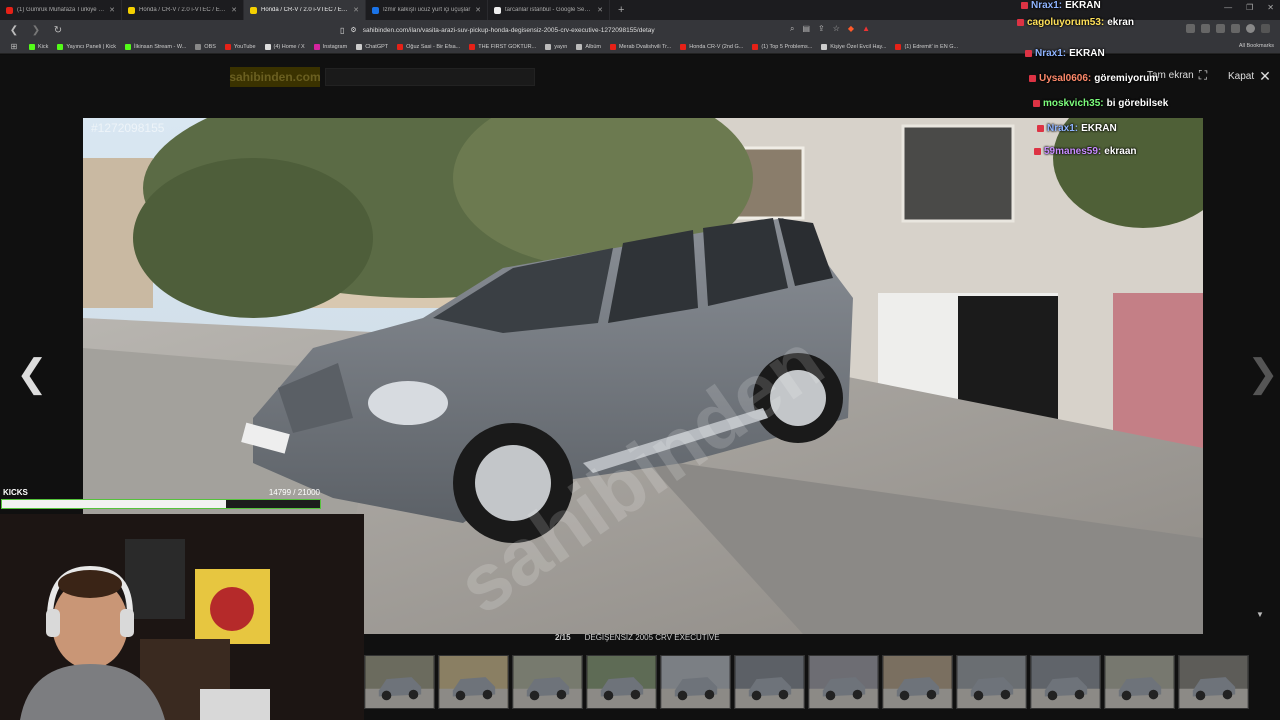  I want to click on bookmark-item: OBS, so click(205, 46).